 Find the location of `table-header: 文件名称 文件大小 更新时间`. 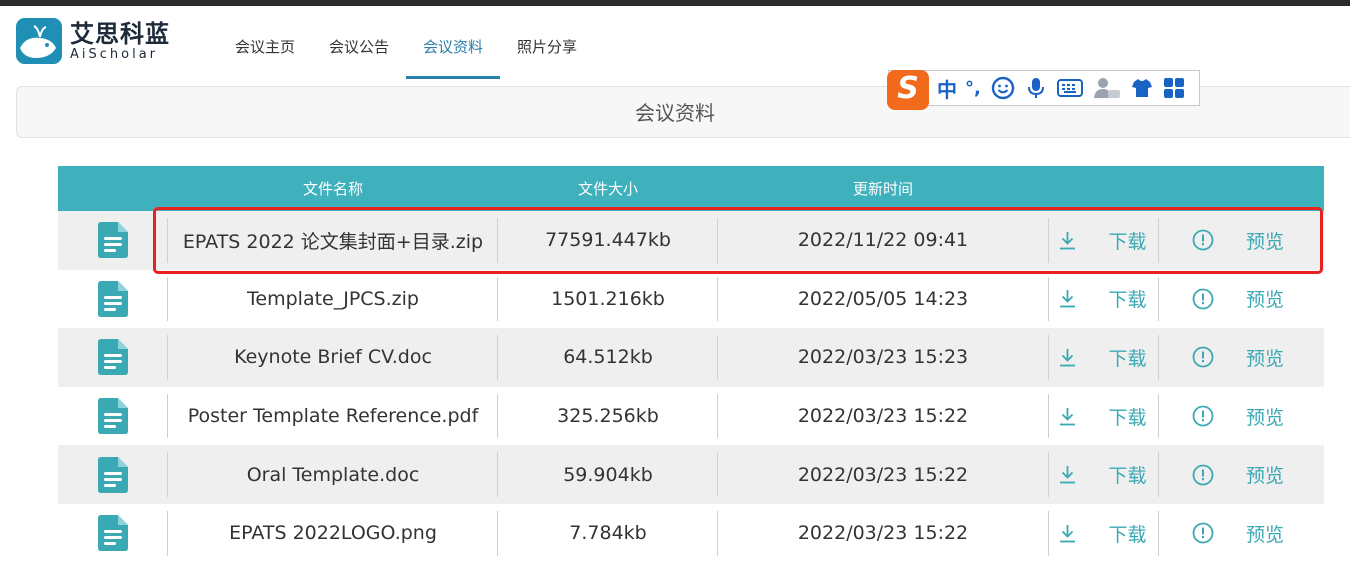

table-header: 文件名称 文件大小 更新时间 is located at coordinates (691, 188).